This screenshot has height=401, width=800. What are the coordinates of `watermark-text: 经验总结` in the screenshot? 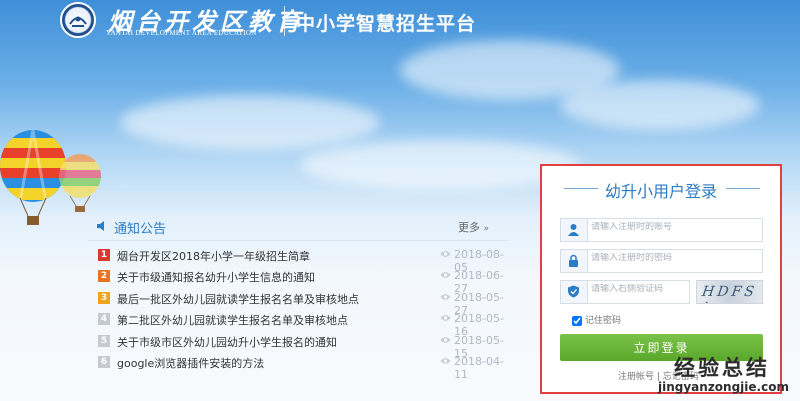 It's located at (722, 368).